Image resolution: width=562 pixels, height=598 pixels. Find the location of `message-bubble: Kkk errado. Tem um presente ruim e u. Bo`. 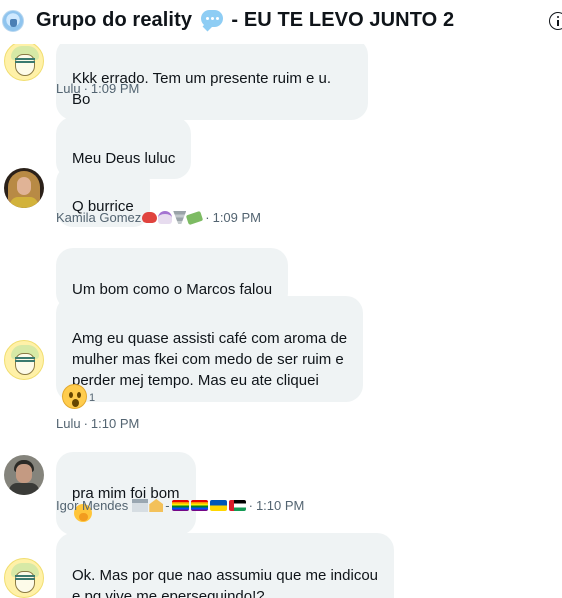

message-bubble: Kkk errado. Tem um presente ruim e u. Bo is located at coordinates (212, 79).